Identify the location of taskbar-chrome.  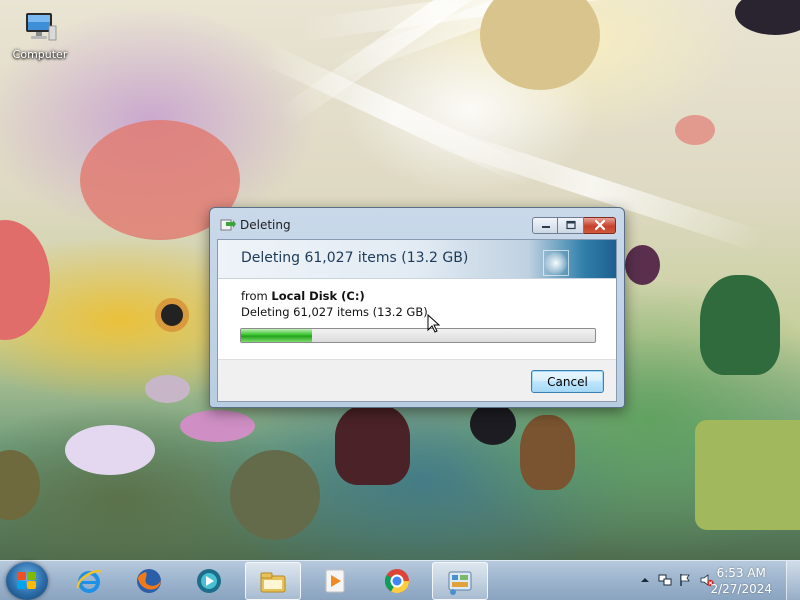
(398, 581).